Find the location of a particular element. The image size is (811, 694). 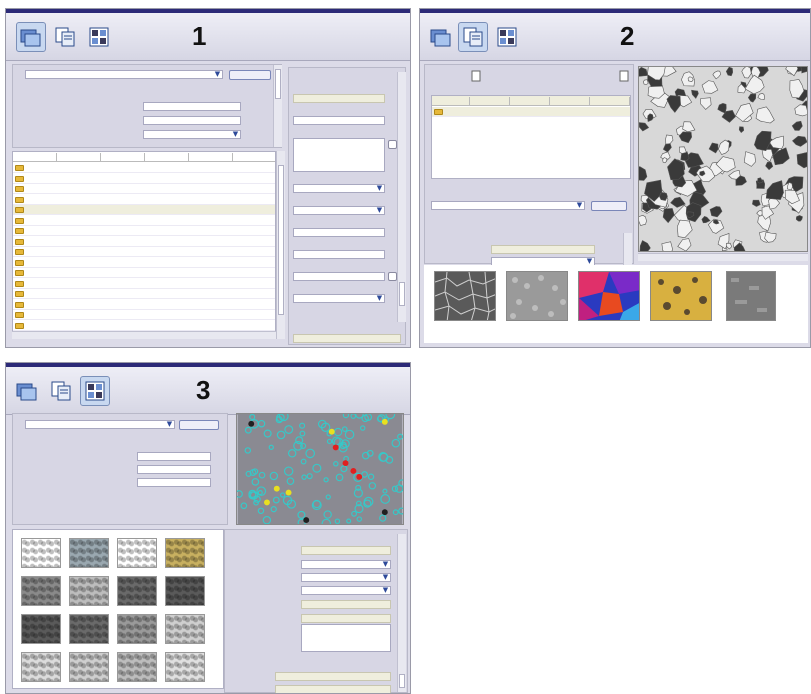

table-scrollbar is located at coordinates (280, 245).